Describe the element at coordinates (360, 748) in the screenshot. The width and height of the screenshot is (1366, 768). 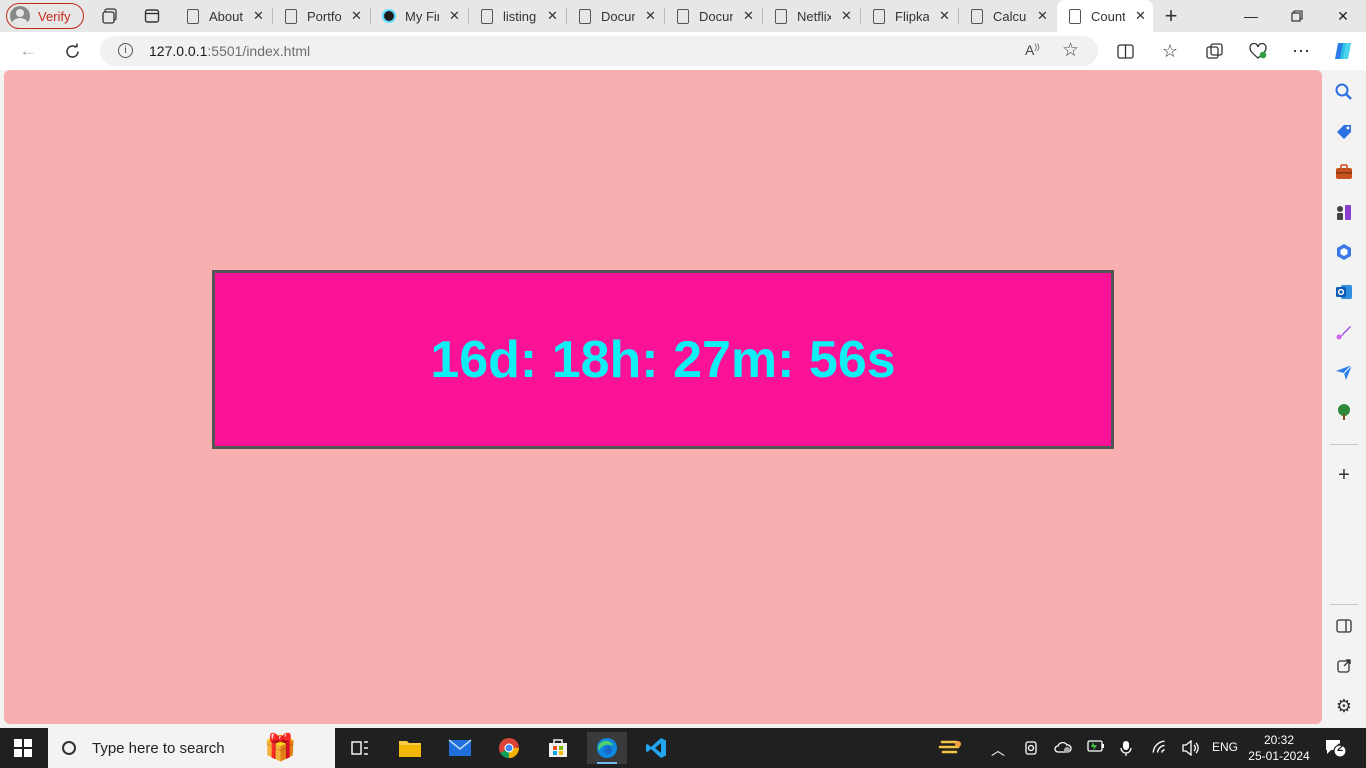
I see `task-view-icon` at that location.